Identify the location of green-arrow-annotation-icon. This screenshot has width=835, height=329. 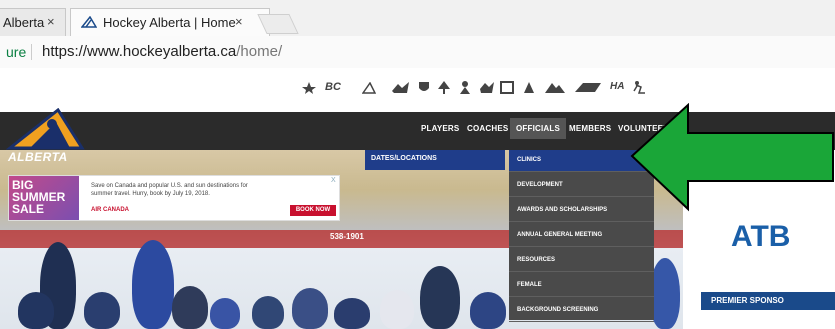
(732, 157).